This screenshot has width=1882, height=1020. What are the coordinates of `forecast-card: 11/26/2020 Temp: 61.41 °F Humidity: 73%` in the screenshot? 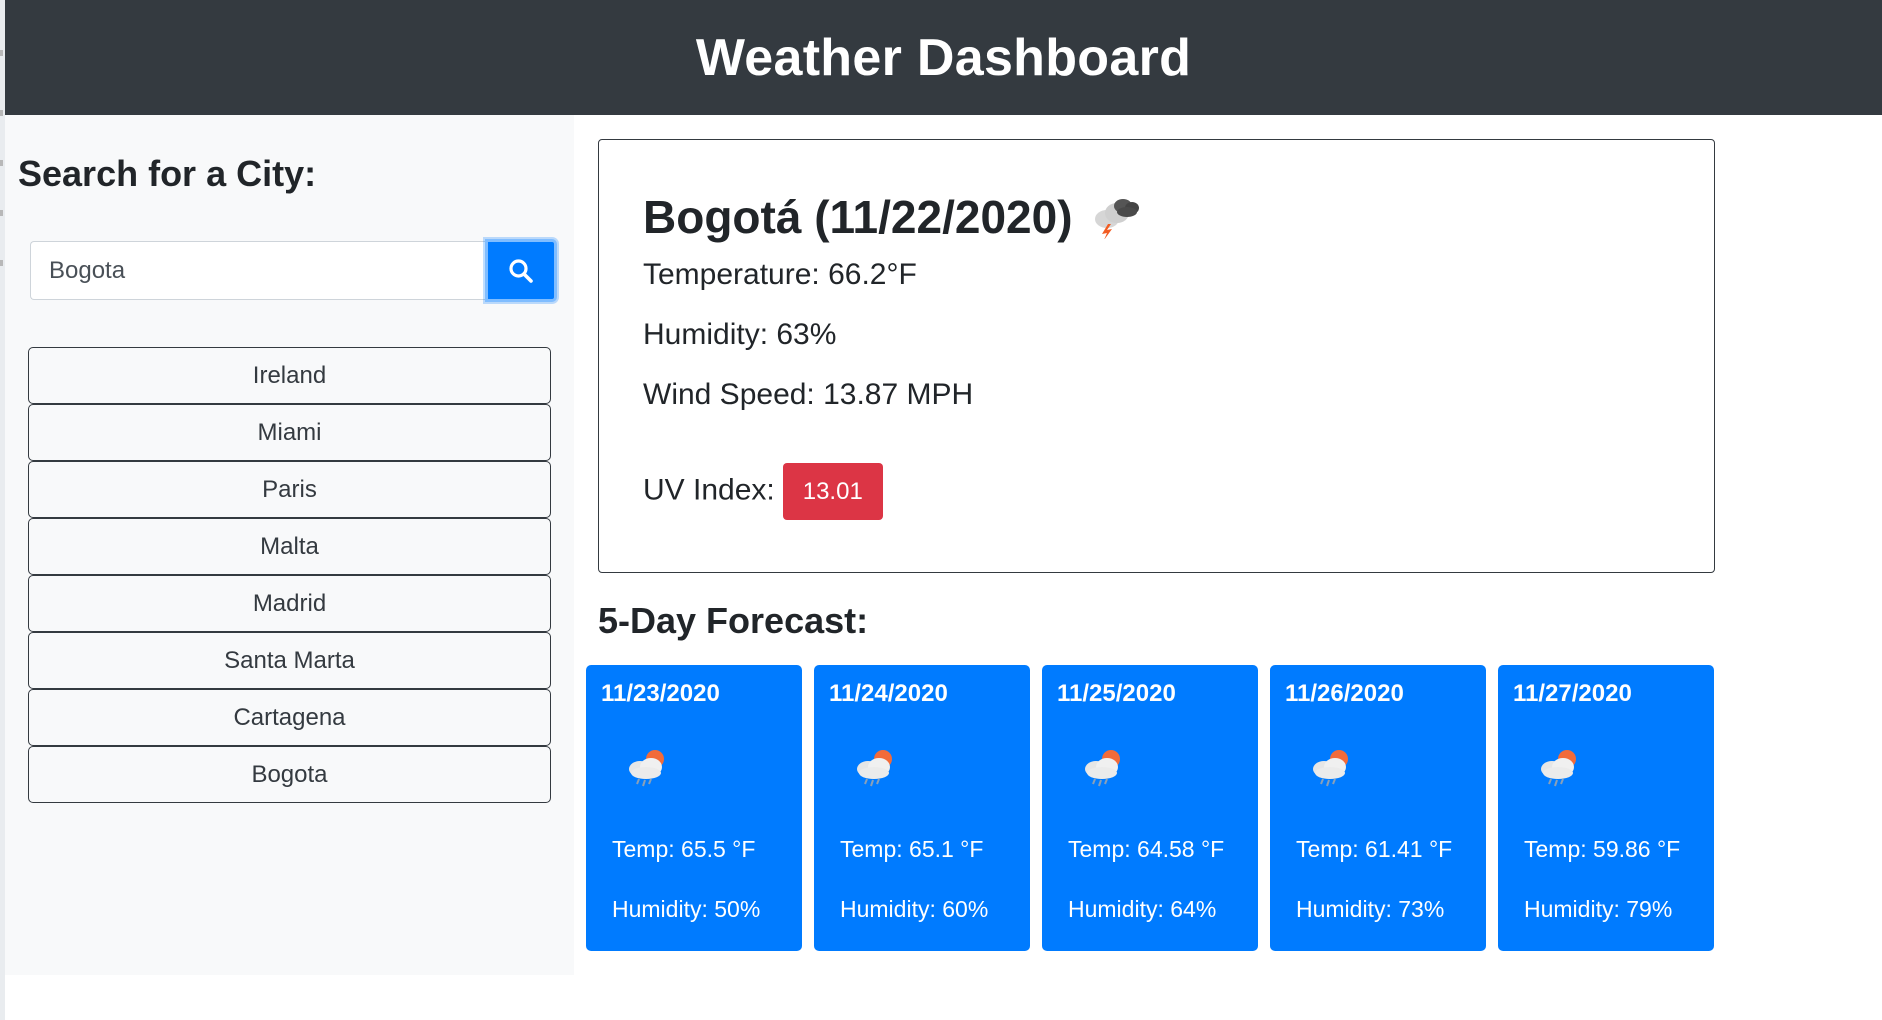 It's located at (1378, 808).